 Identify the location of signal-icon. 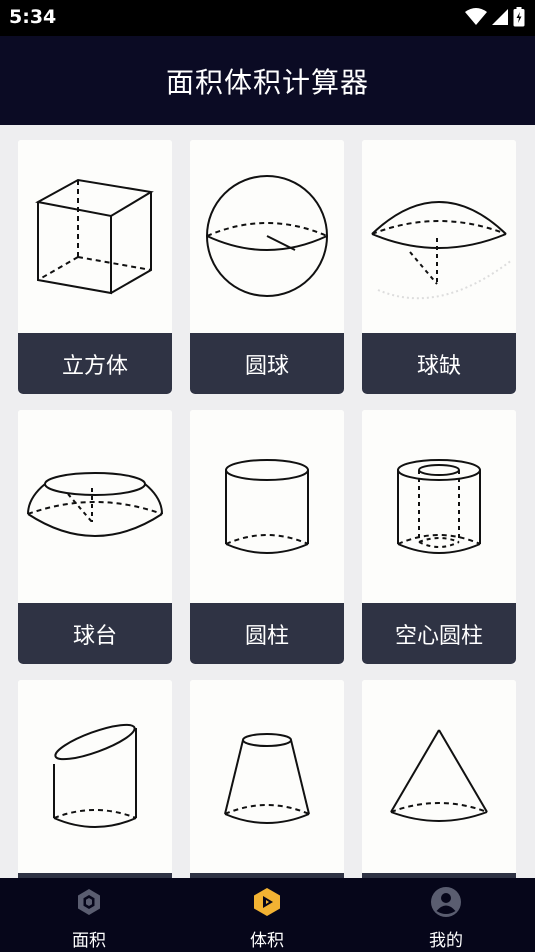
(500, 17).